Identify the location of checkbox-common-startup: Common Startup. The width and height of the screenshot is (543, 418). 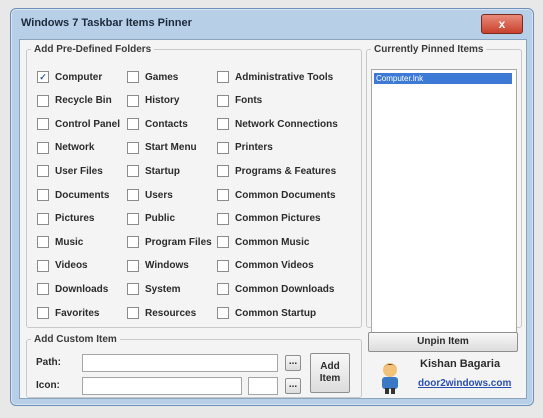
(266, 313).